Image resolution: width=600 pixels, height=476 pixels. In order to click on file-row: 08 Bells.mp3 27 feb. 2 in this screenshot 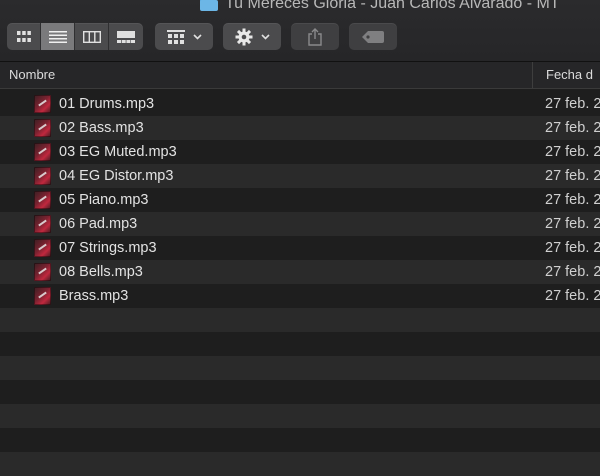, I will do `click(300, 272)`.